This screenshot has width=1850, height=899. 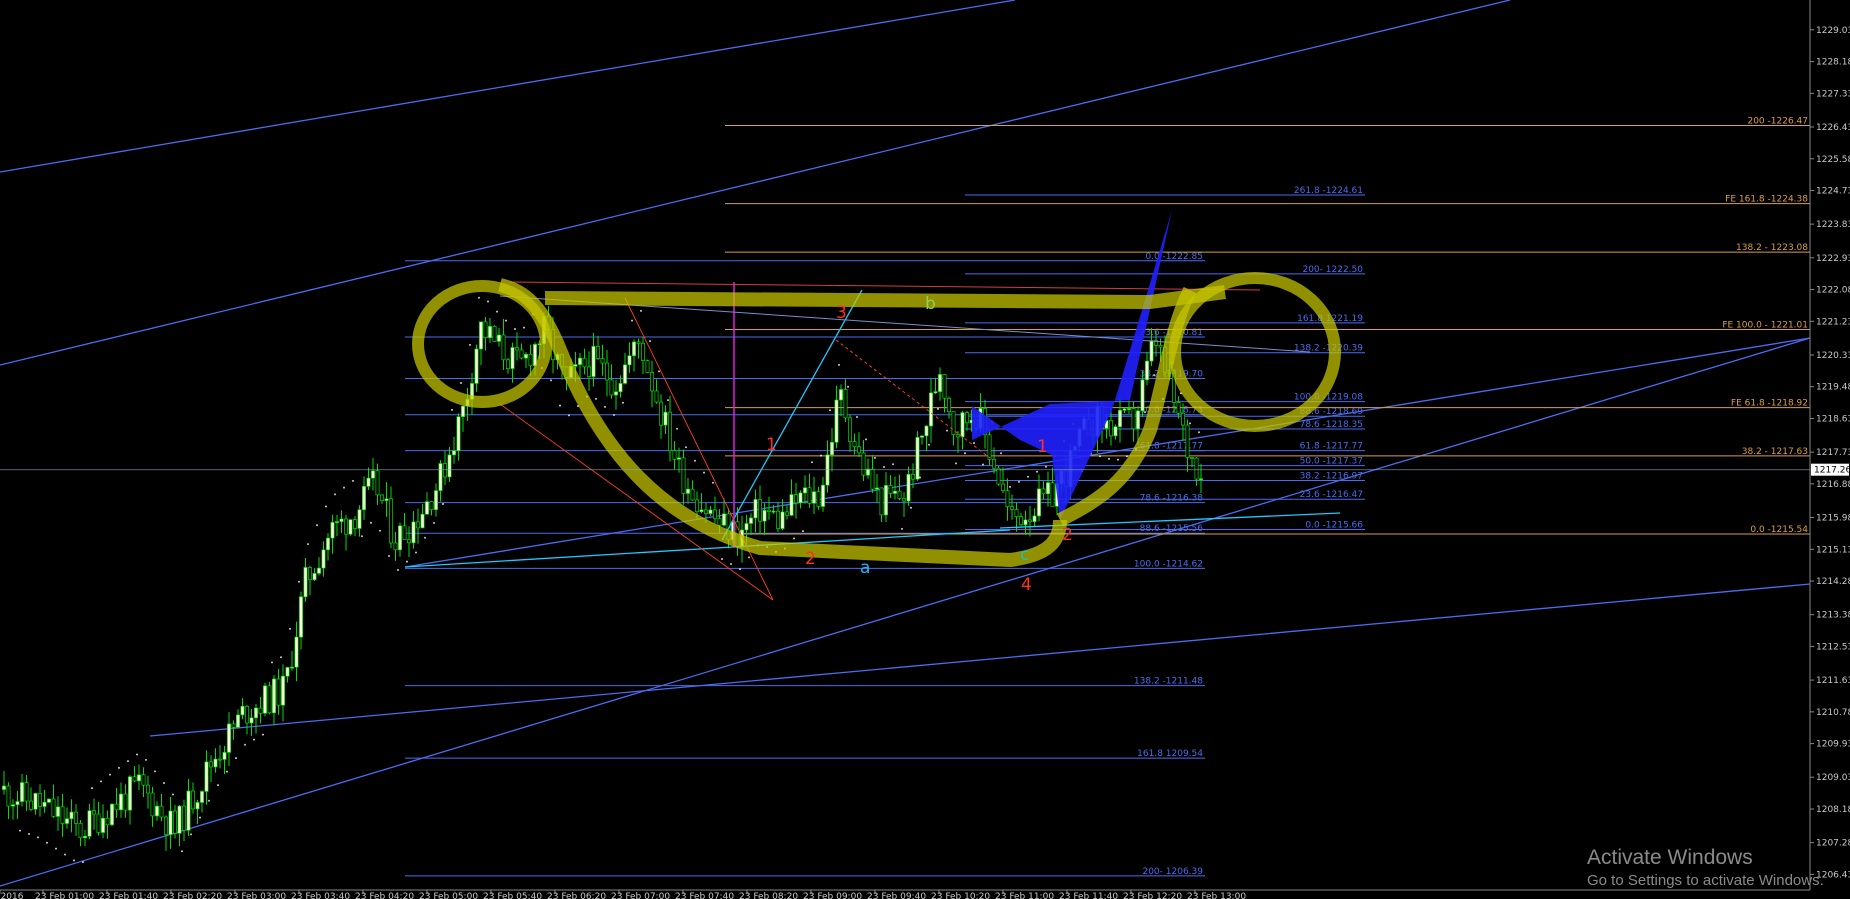 What do you see at coordinates (1772, 248) in the screenshot?
I see `fib-level-label: 138.2 - 1223.08` at bounding box center [1772, 248].